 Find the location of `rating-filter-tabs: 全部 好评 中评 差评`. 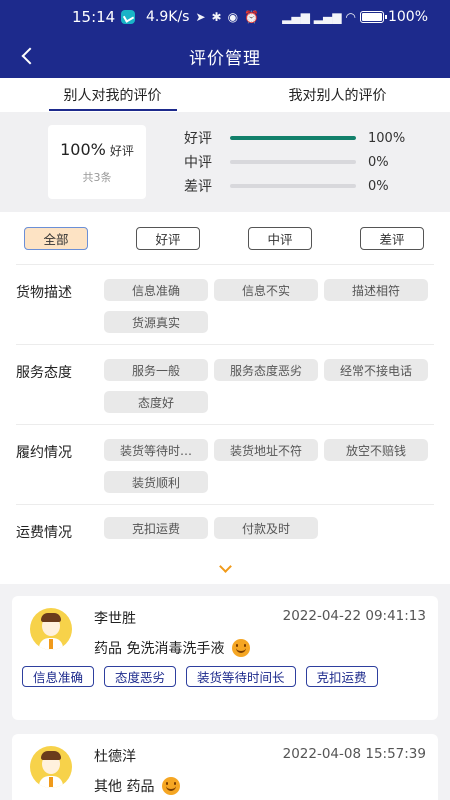

rating-filter-tabs: 全部 好评 中评 差评 is located at coordinates (225, 238).